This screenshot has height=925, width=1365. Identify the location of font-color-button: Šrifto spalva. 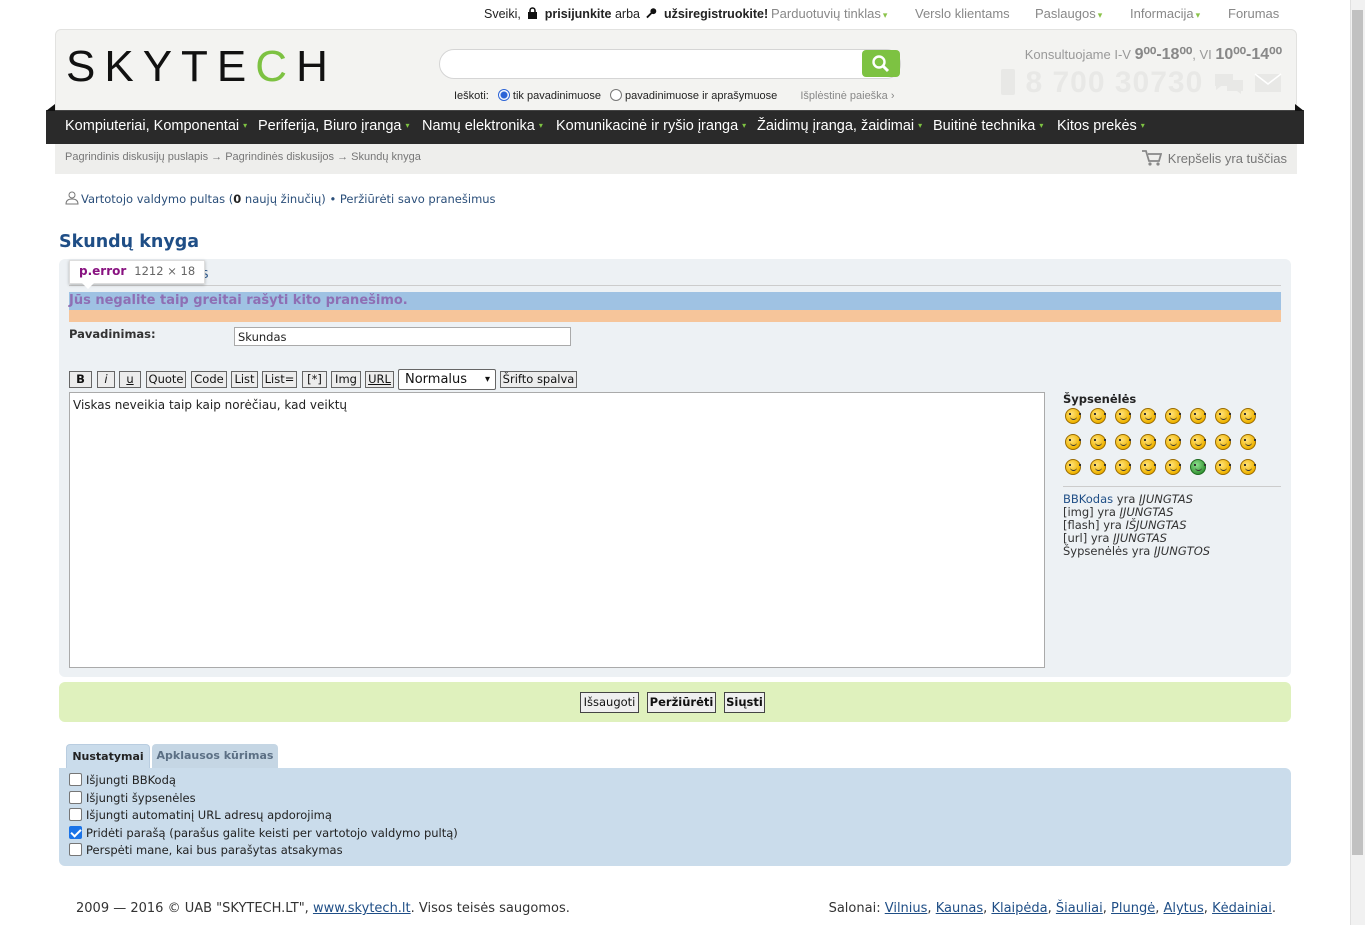
(538, 379).